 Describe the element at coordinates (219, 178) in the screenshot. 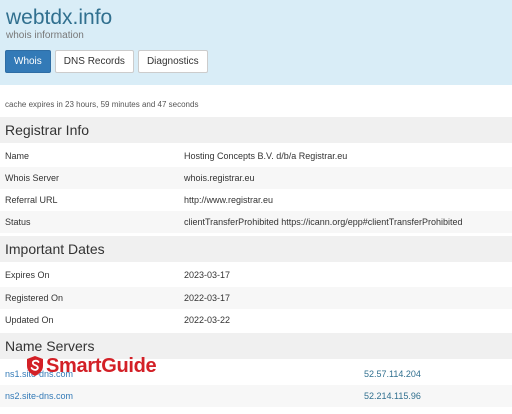

I see `row-value: whois.registrar.eu` at that location.